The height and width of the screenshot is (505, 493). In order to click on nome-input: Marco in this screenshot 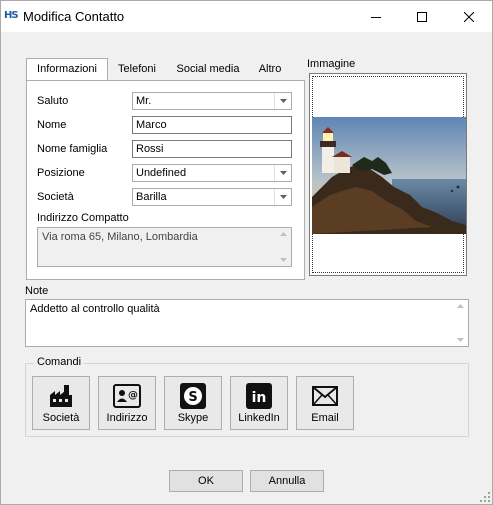, I will do `click(212, 125)`.